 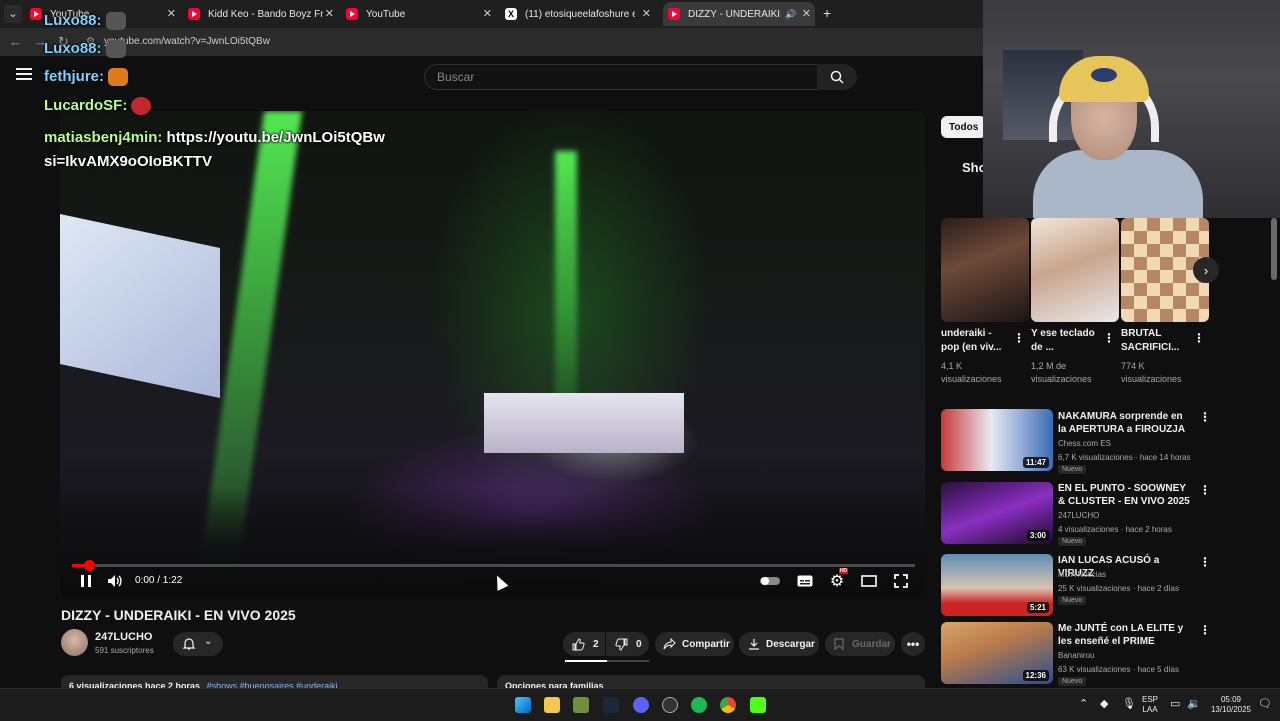 I want to click on progress-scrubber, so click(x=89, y=565).